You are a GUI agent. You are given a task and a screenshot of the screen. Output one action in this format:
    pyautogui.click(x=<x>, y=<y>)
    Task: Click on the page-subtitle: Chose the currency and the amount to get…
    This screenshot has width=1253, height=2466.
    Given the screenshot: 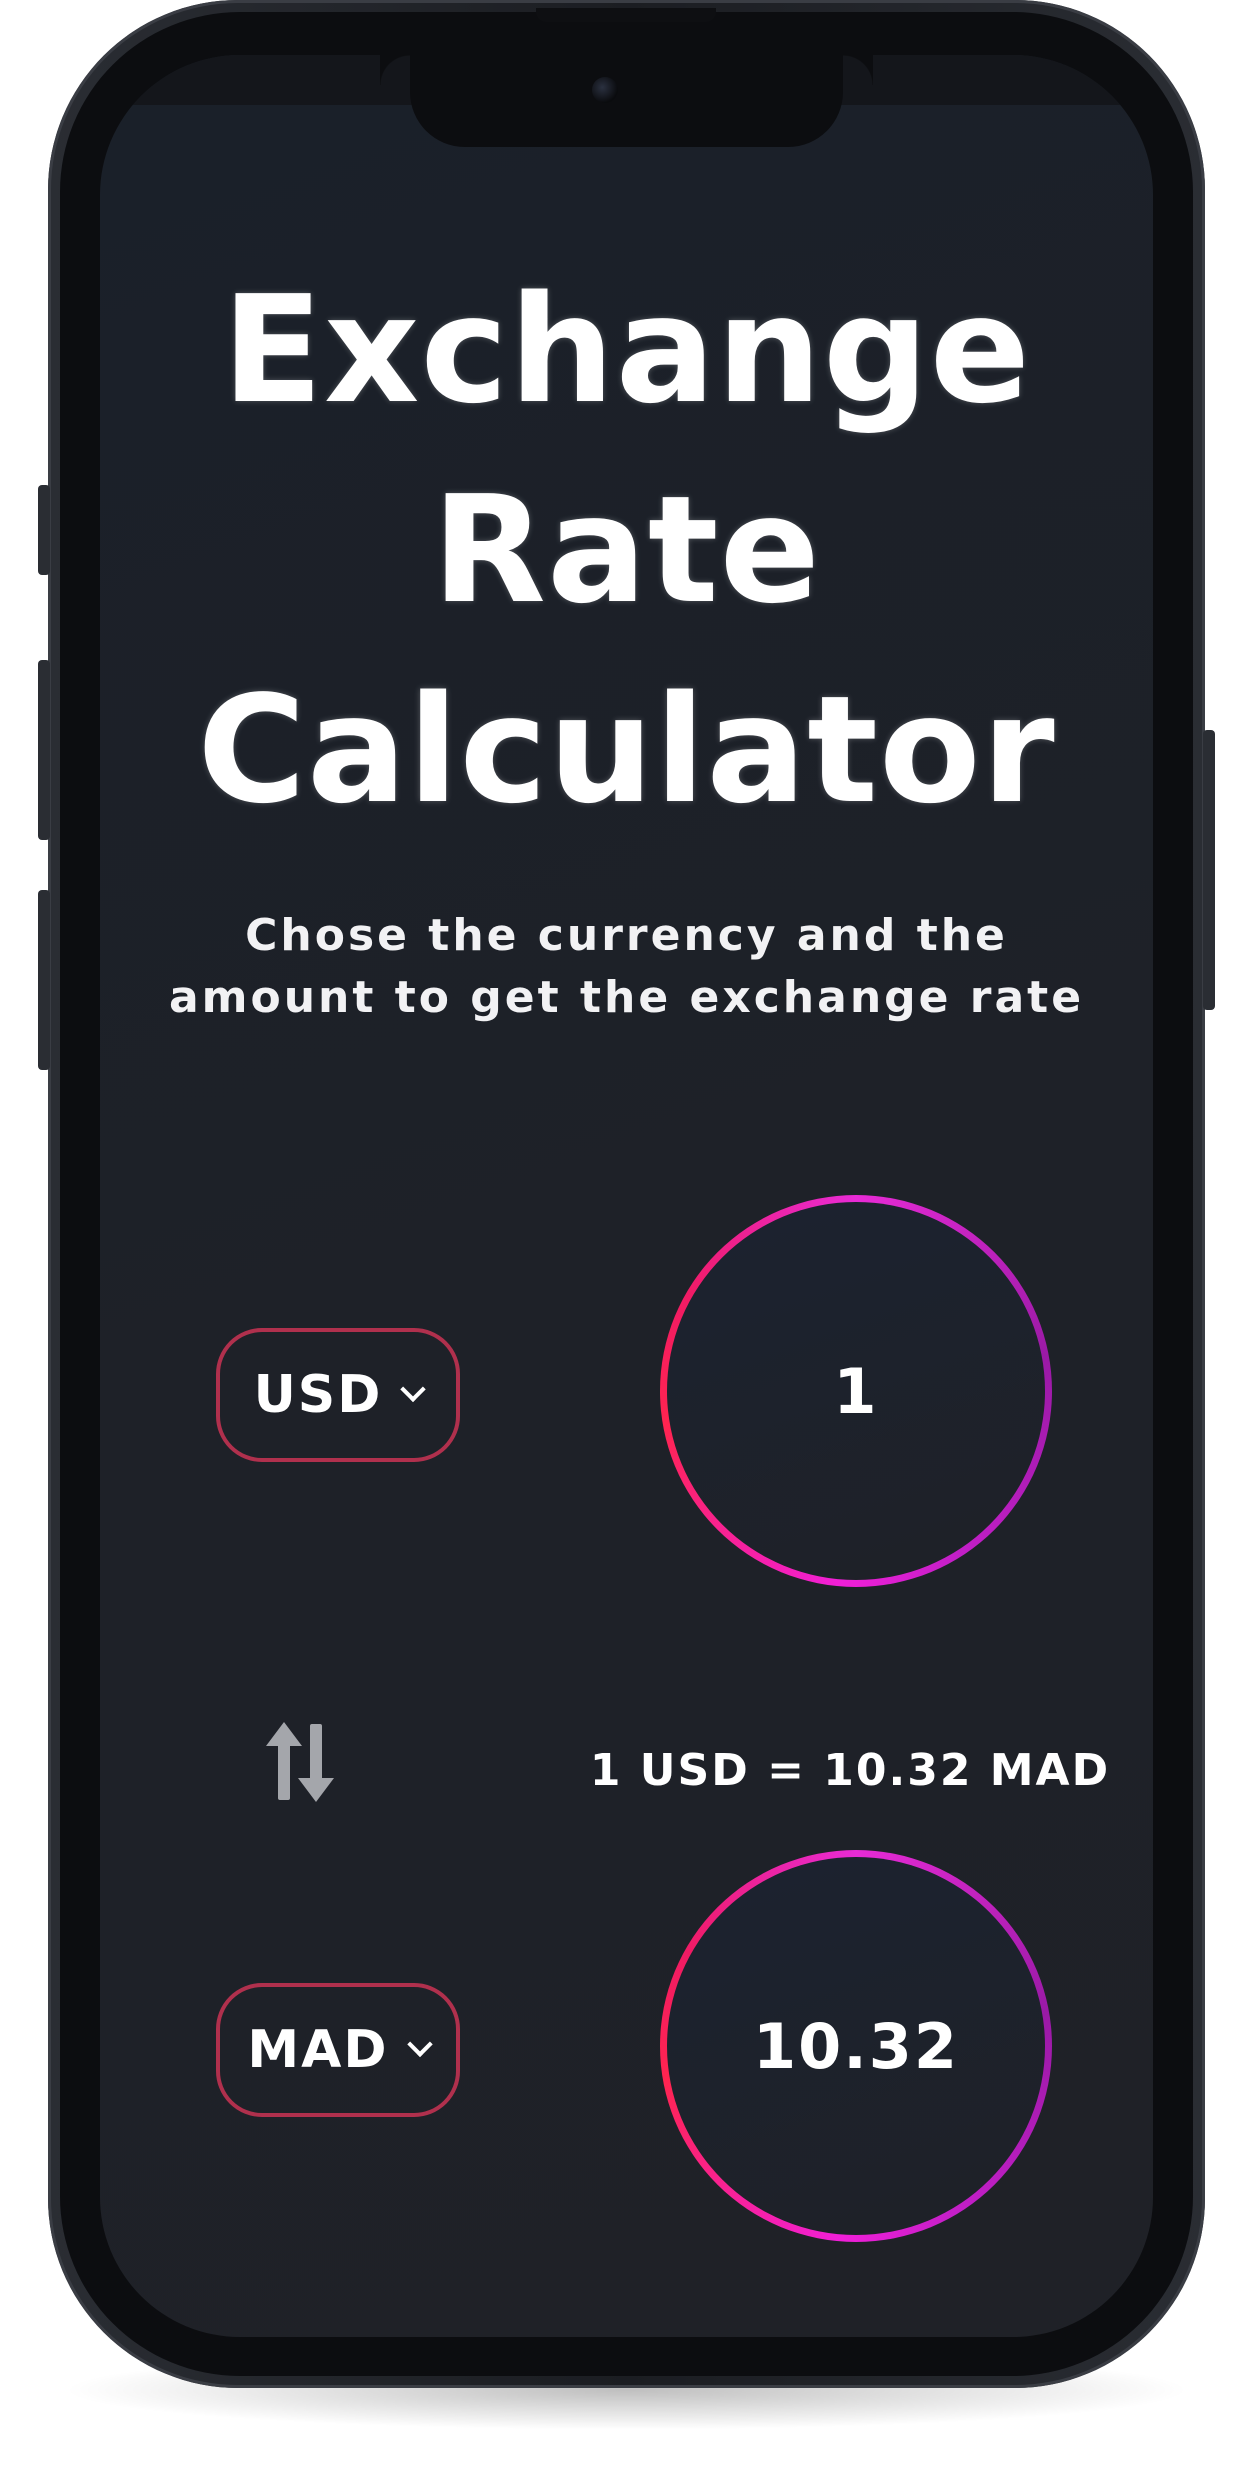 What is the action you would take?
    pyautogui.click(x=626, y=966)
    